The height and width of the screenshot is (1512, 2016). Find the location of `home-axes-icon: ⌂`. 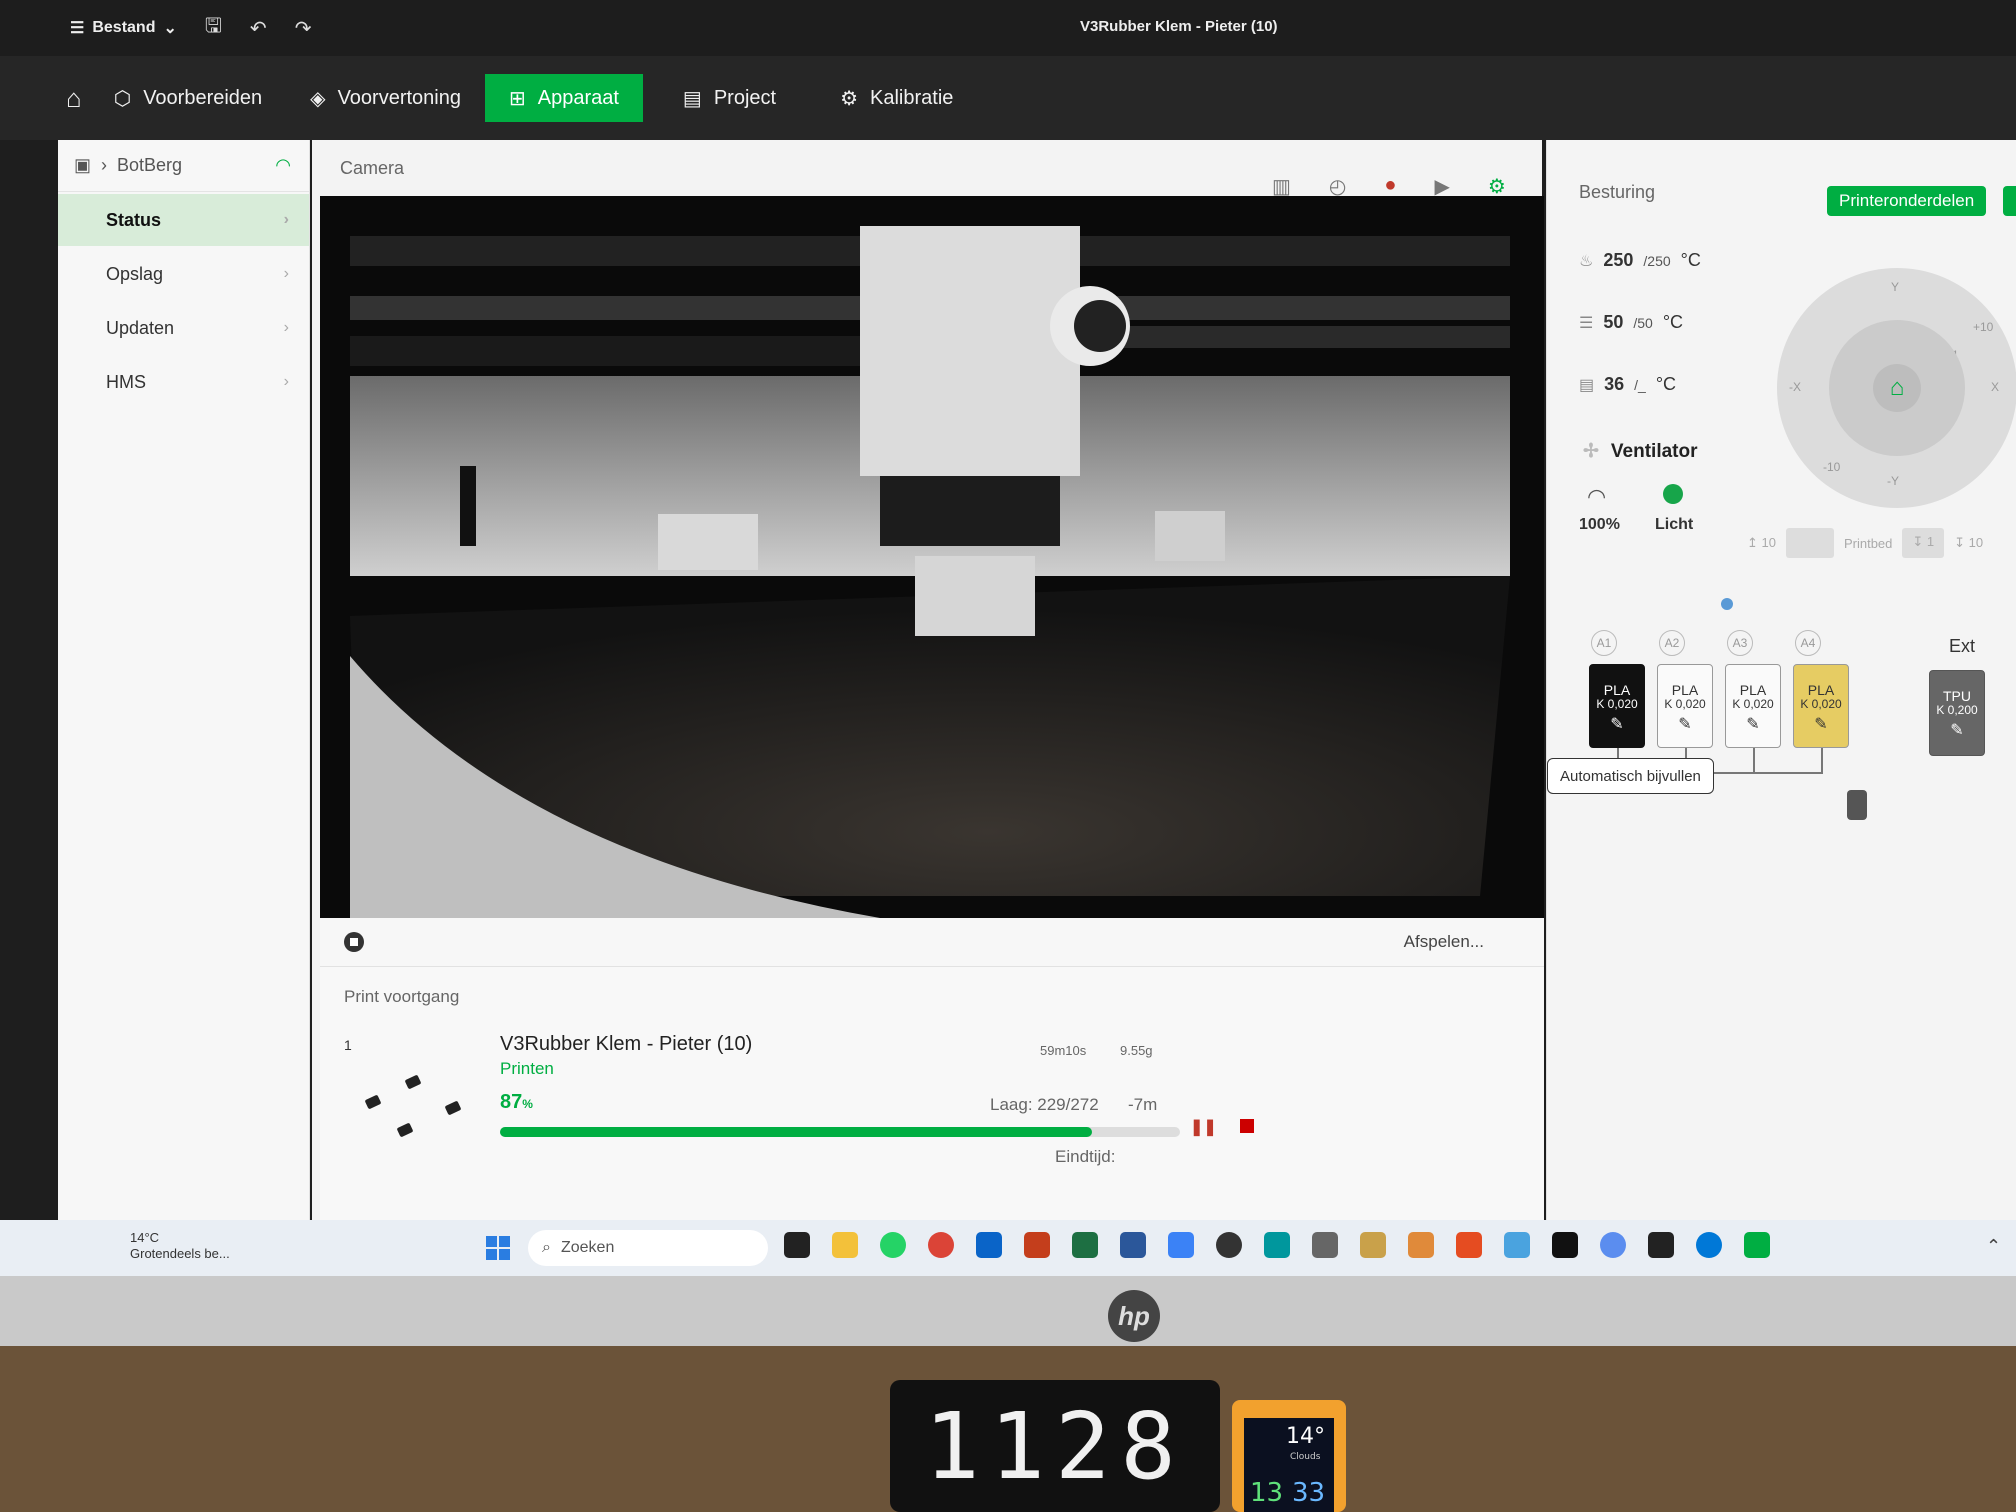

home-axes-icon: ⌂ is located at coordinates (1897, 388).